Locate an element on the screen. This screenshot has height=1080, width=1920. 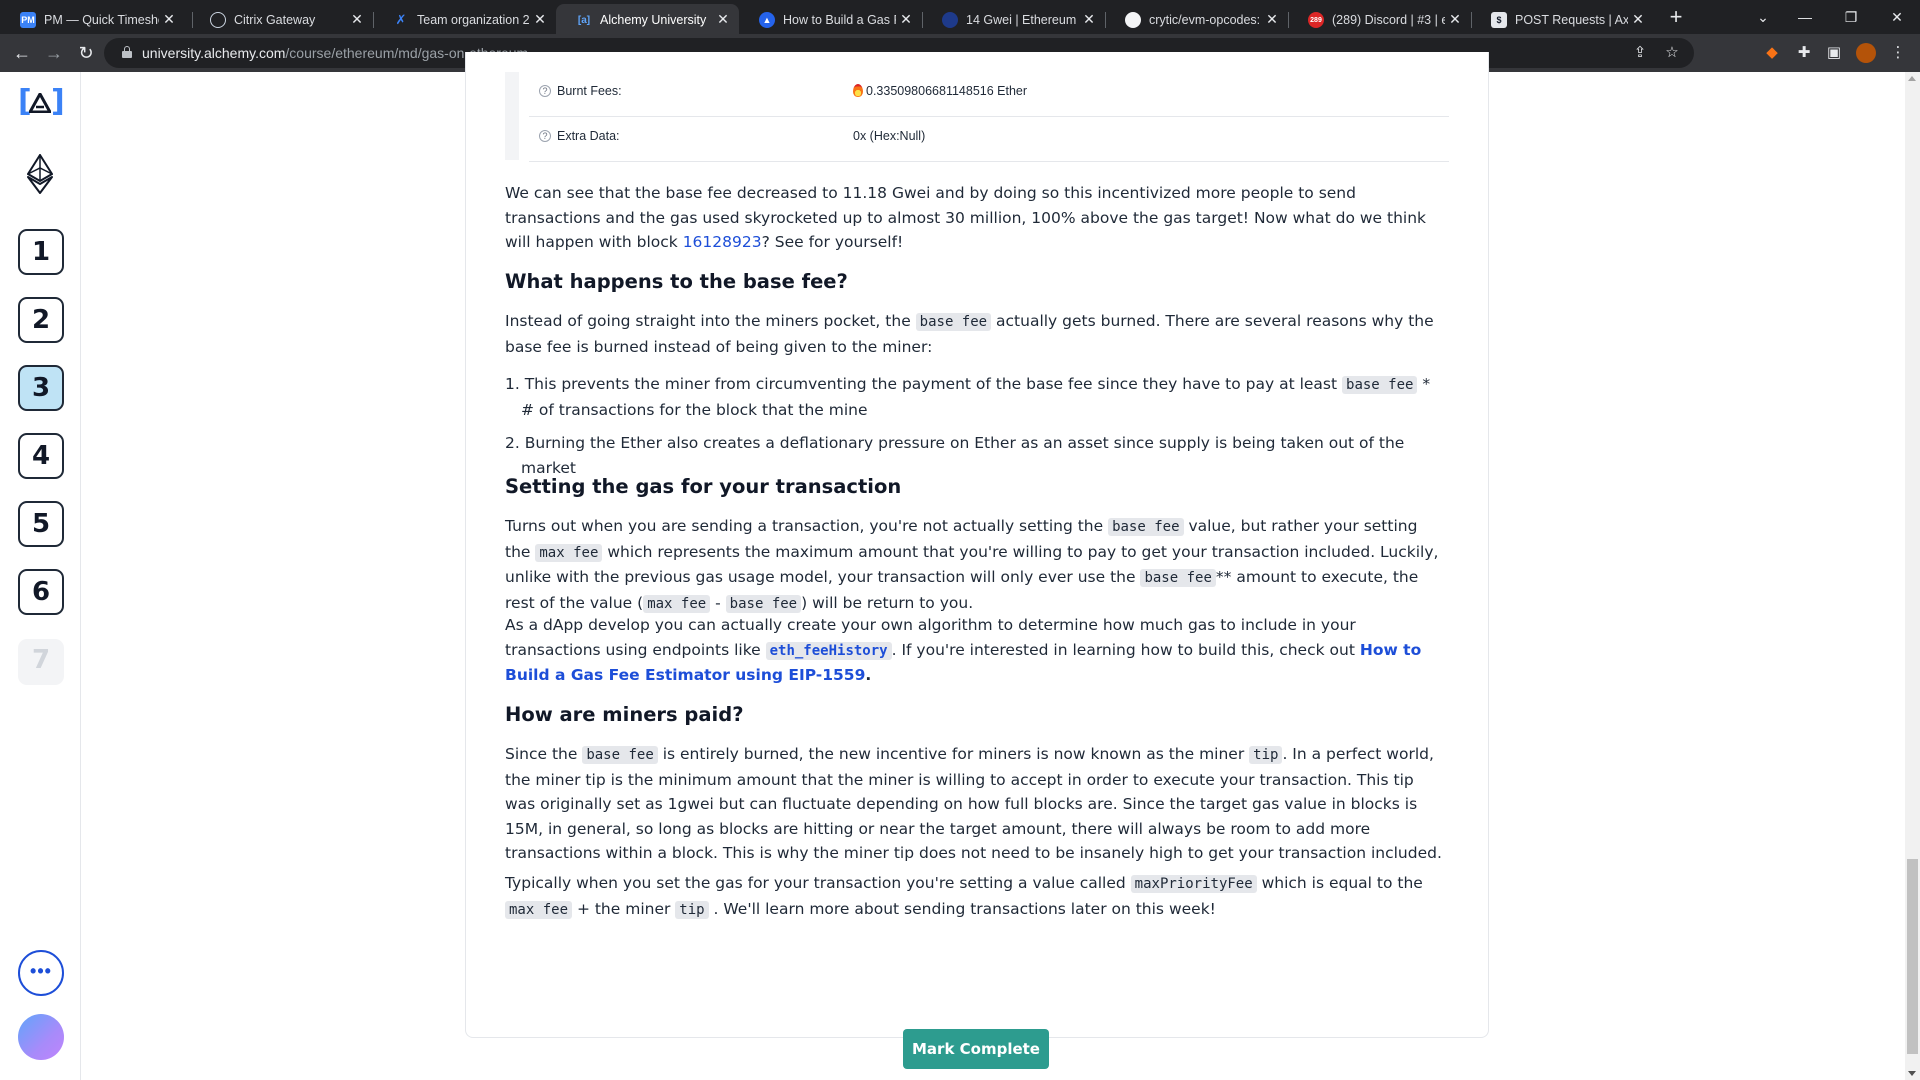
scrollbar-thumb is located at coordinates (1912, 956).